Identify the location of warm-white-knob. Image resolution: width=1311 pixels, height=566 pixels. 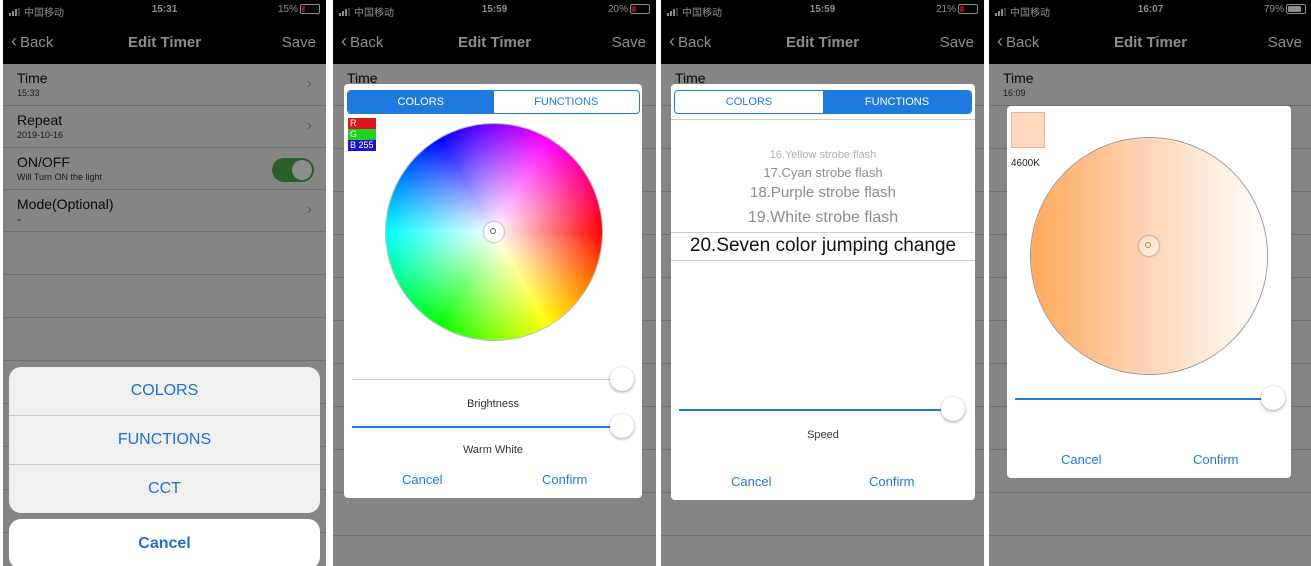
(622, 426).